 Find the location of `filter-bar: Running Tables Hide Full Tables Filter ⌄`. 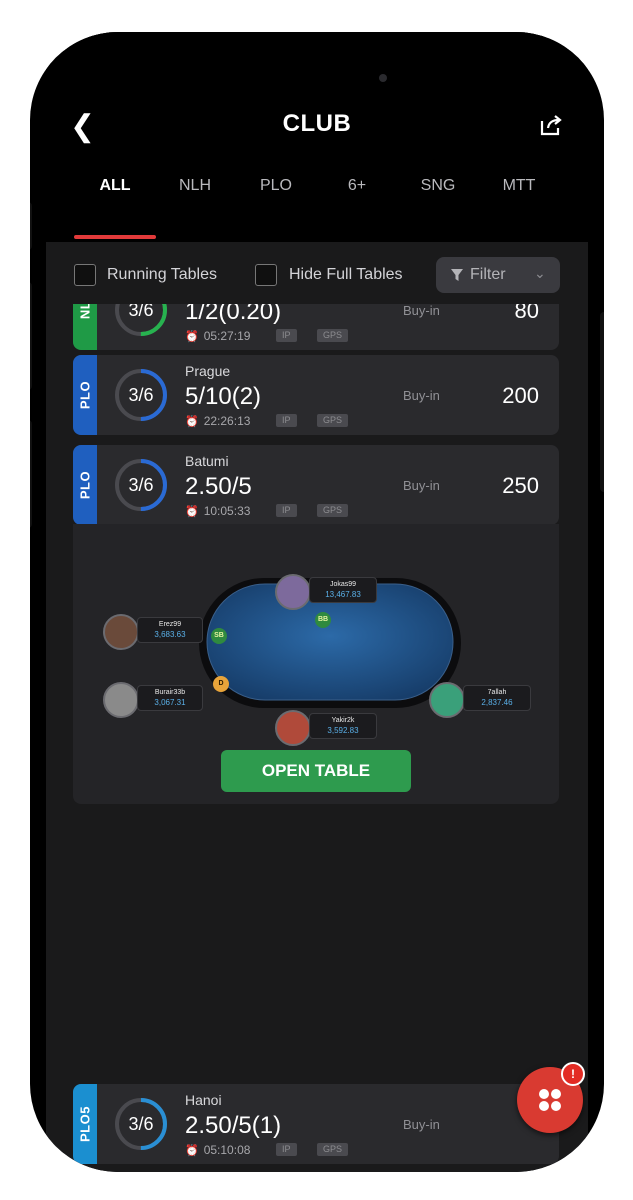

filter-bar: Running Tables Hide Full Tables Filter ⌄ is located at coordinates (317, 273).